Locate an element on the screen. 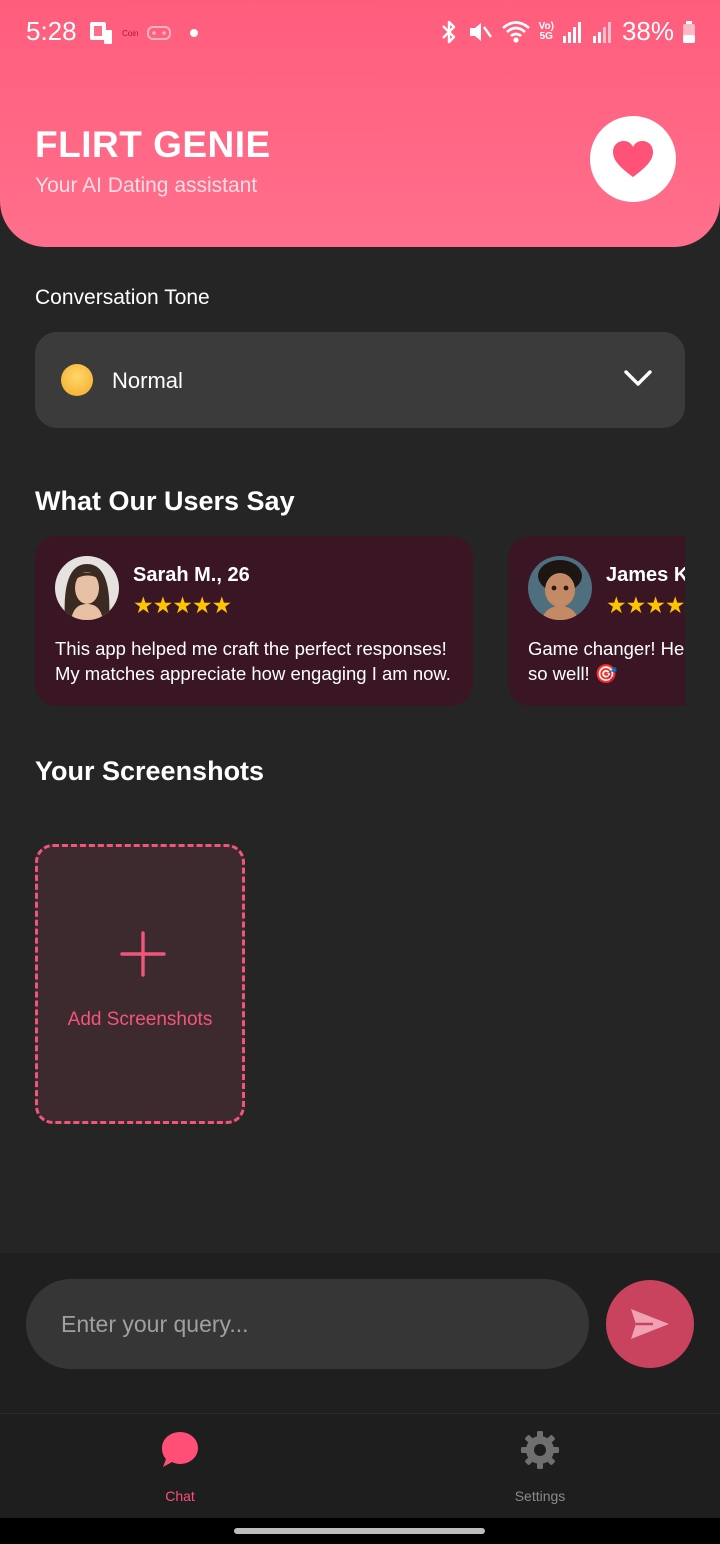 This screenshot has width=720, height=1544. notification-dot is located at coordinates (194, 33).